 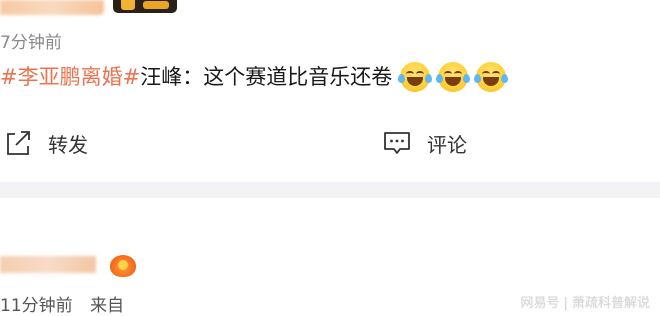 What do you see at coordinates (425, 143) in the screenshot?
I see `comment-button: 评论` at bounding box center [425, 143].